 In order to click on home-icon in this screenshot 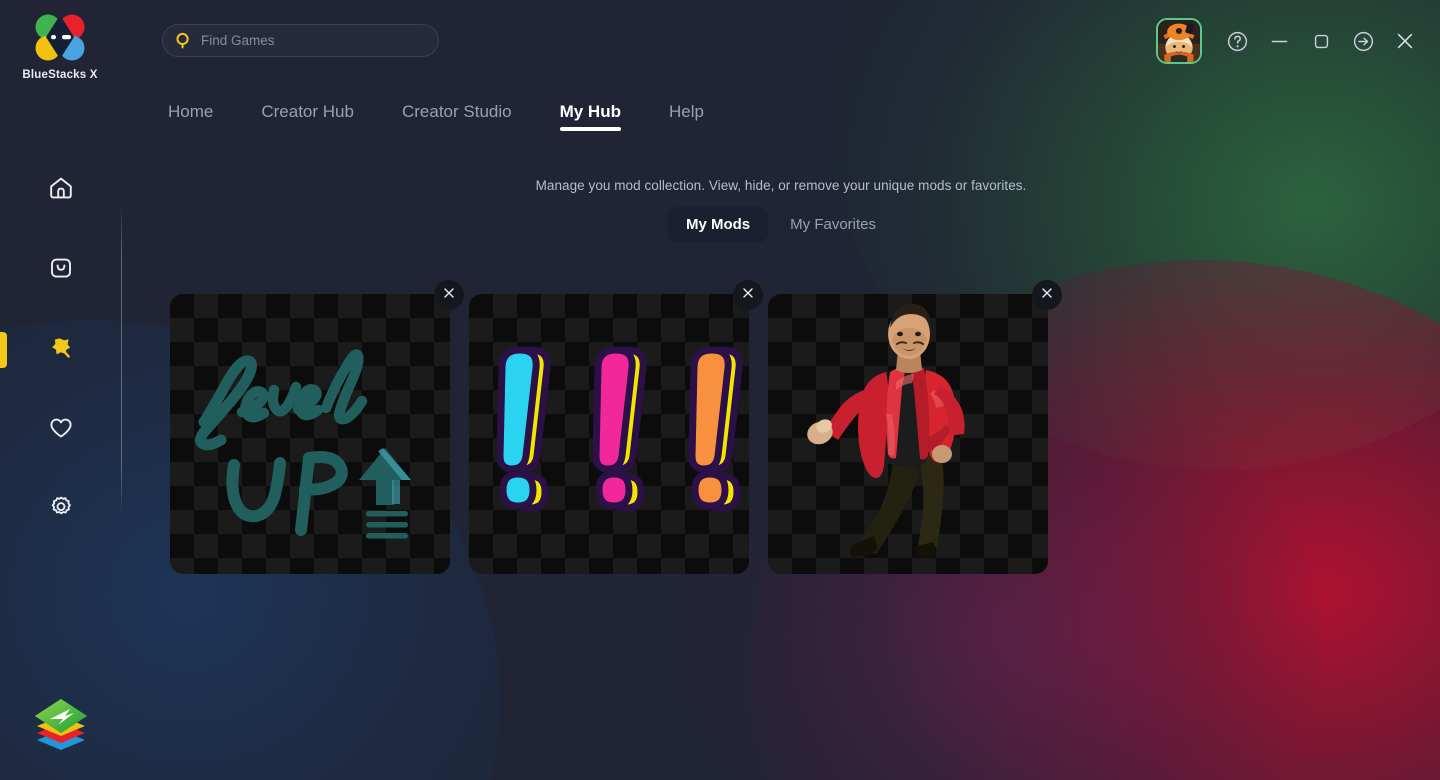, I will do `click(61, 190)`.